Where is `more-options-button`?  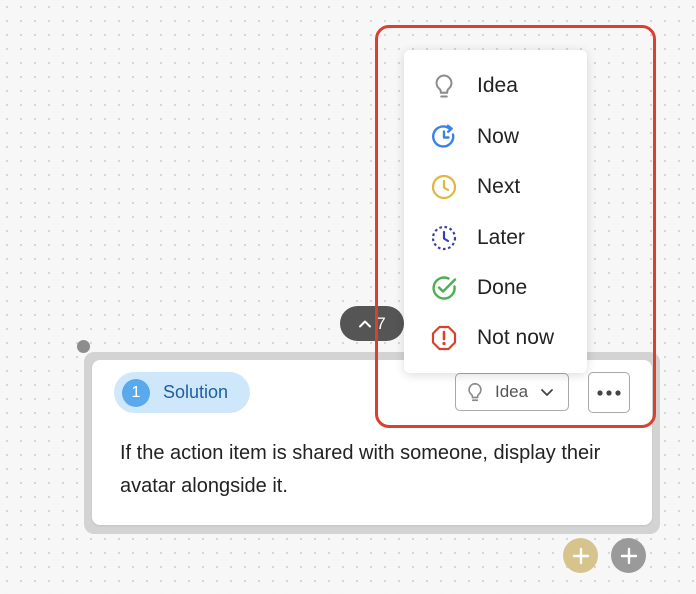
more-options-button is located at coordinates (609, 392).